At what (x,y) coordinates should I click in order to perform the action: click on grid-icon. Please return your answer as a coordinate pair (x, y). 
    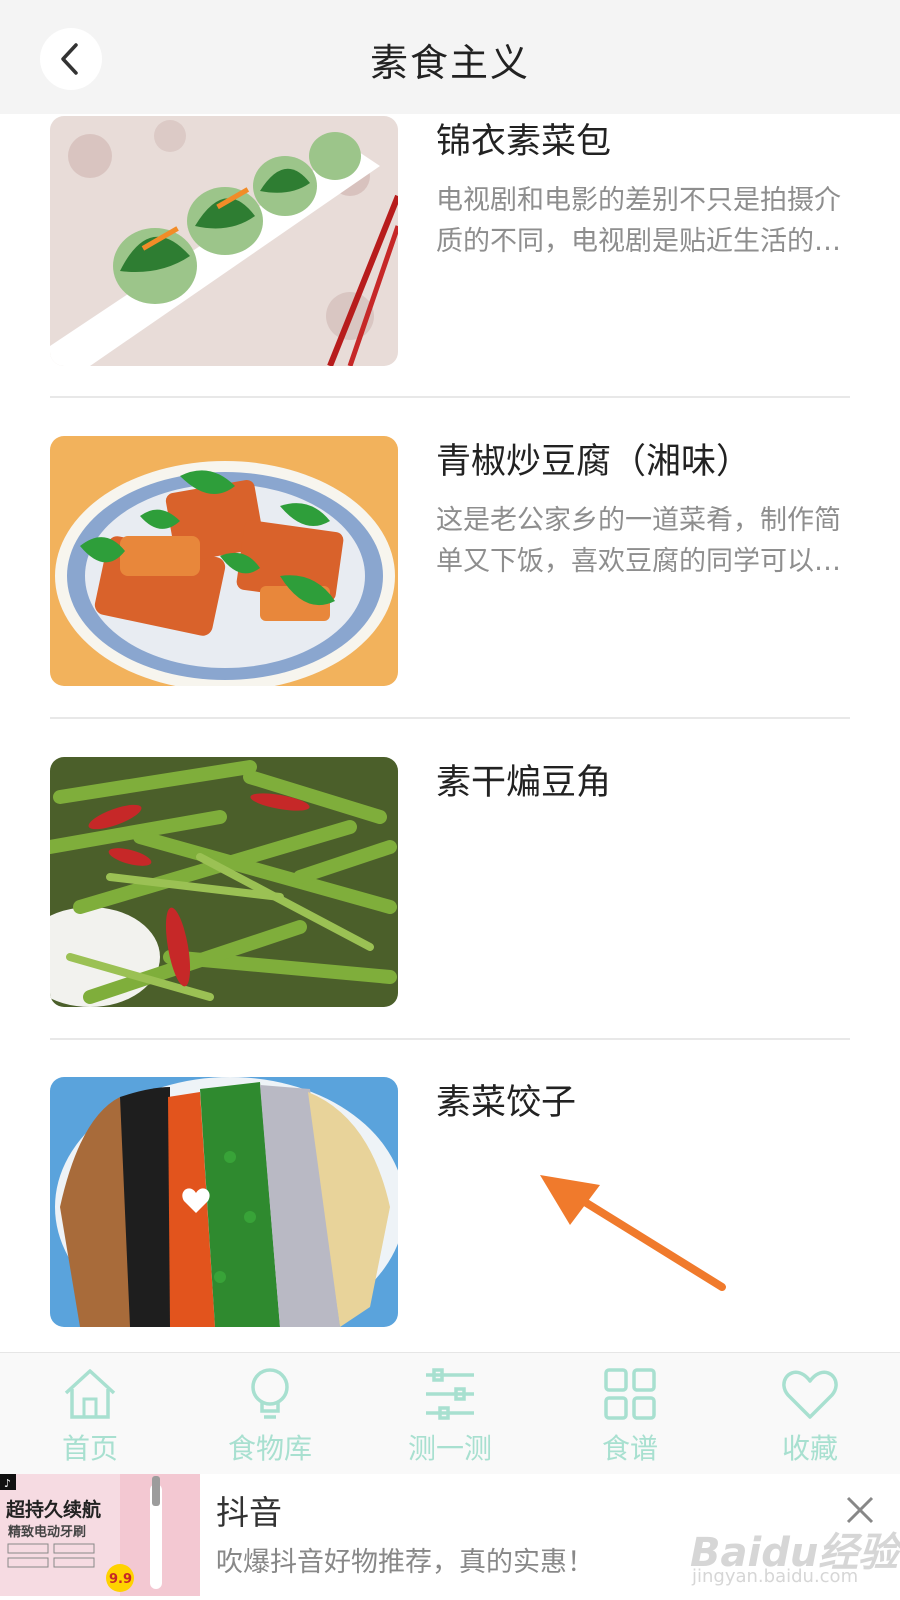
    Looking at the image, I should click on (630, 1394).